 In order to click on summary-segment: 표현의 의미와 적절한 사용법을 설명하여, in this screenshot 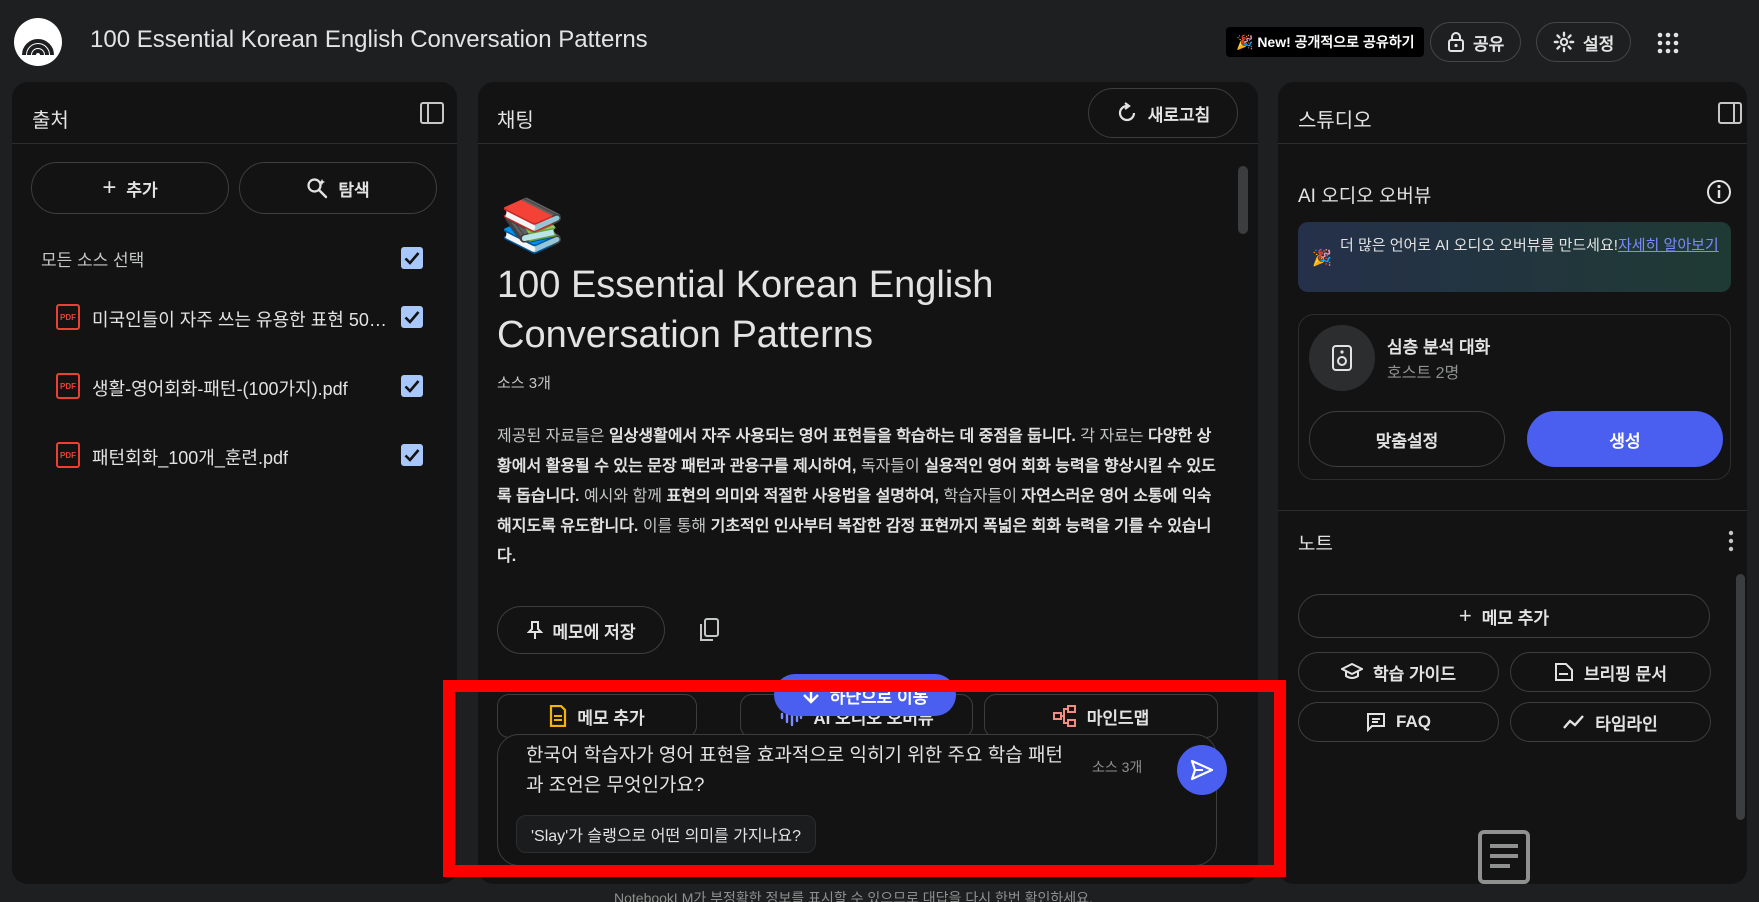, I will do `click(802, 496)`.